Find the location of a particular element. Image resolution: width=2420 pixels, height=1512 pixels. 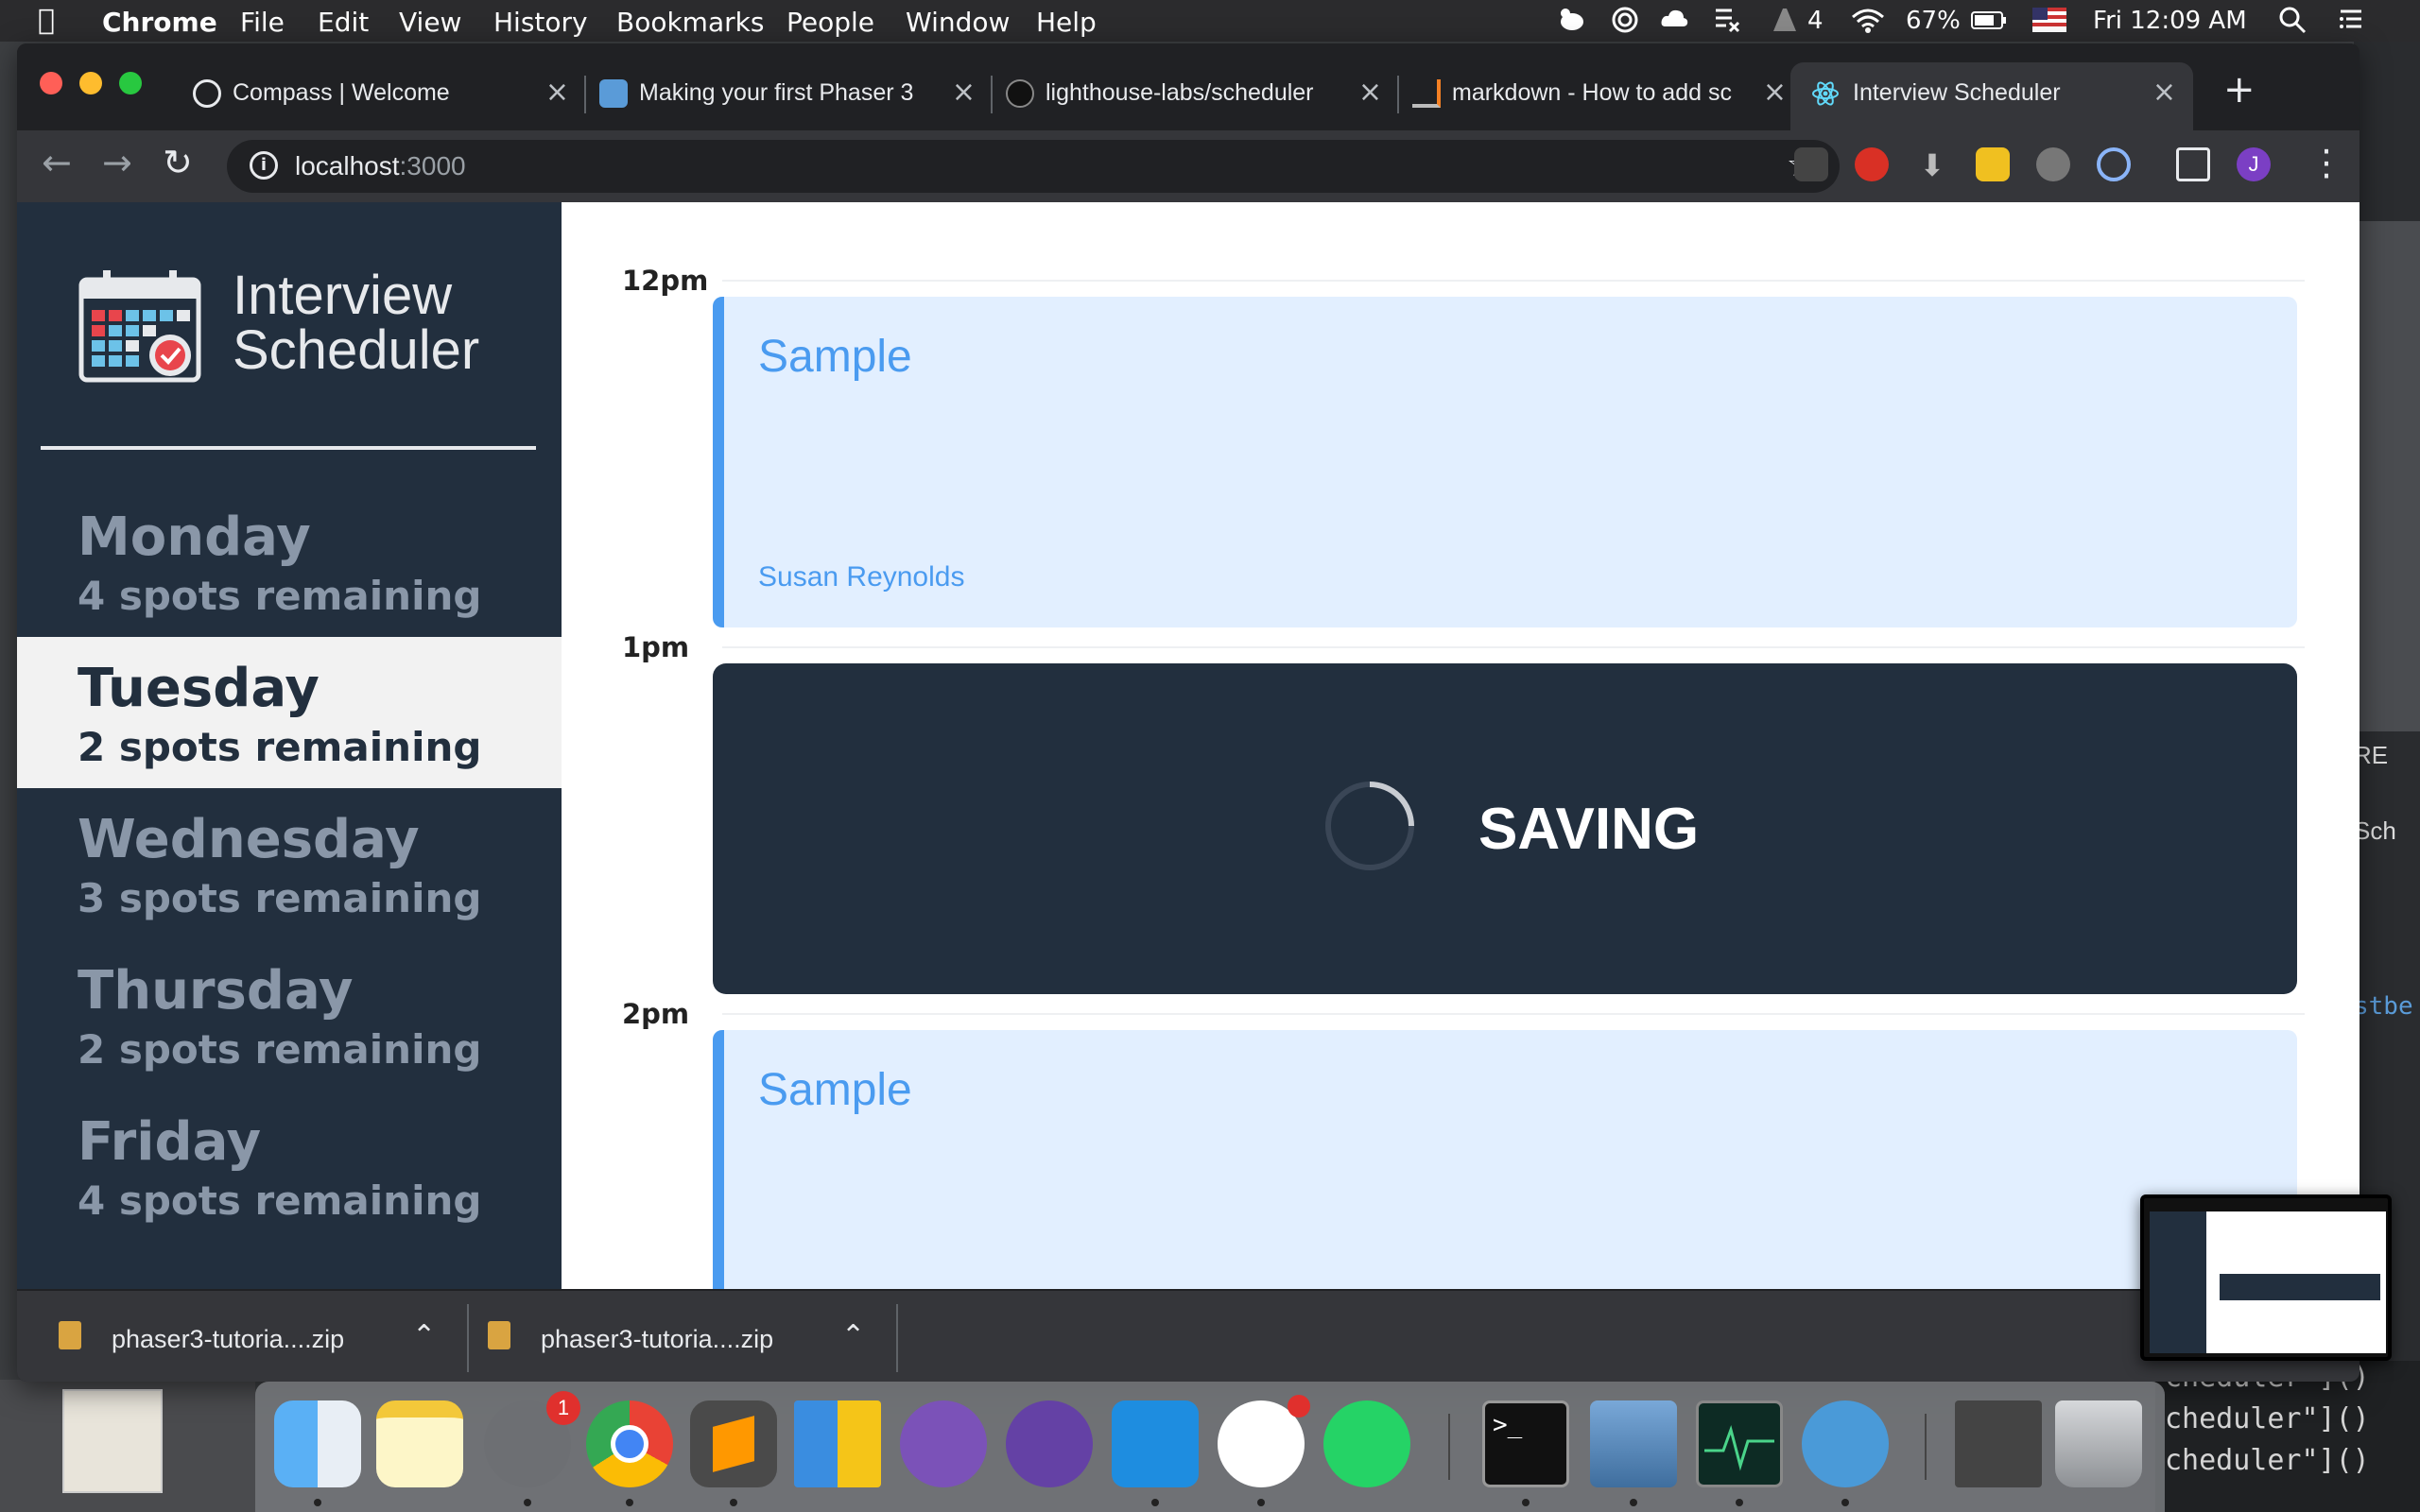

cloud-upload-icon is located at coordinates (1674, 20).